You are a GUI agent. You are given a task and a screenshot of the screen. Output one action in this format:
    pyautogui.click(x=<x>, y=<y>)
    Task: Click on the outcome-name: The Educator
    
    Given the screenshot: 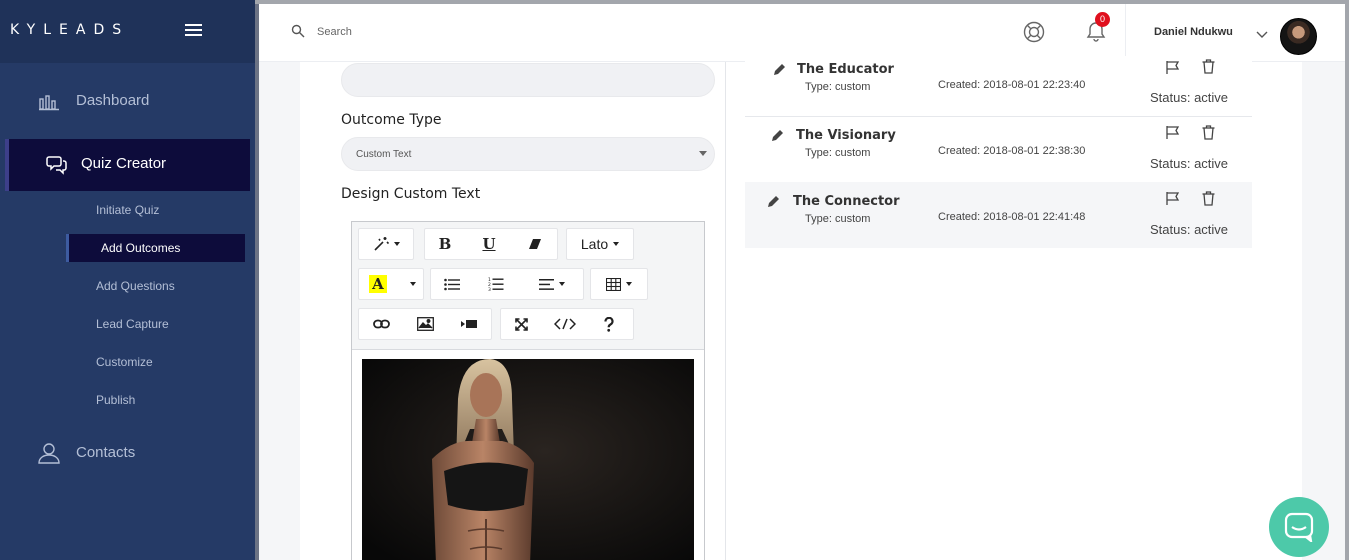 What is the action you would take?
    pyautogui.click(x=845, y=69)
    